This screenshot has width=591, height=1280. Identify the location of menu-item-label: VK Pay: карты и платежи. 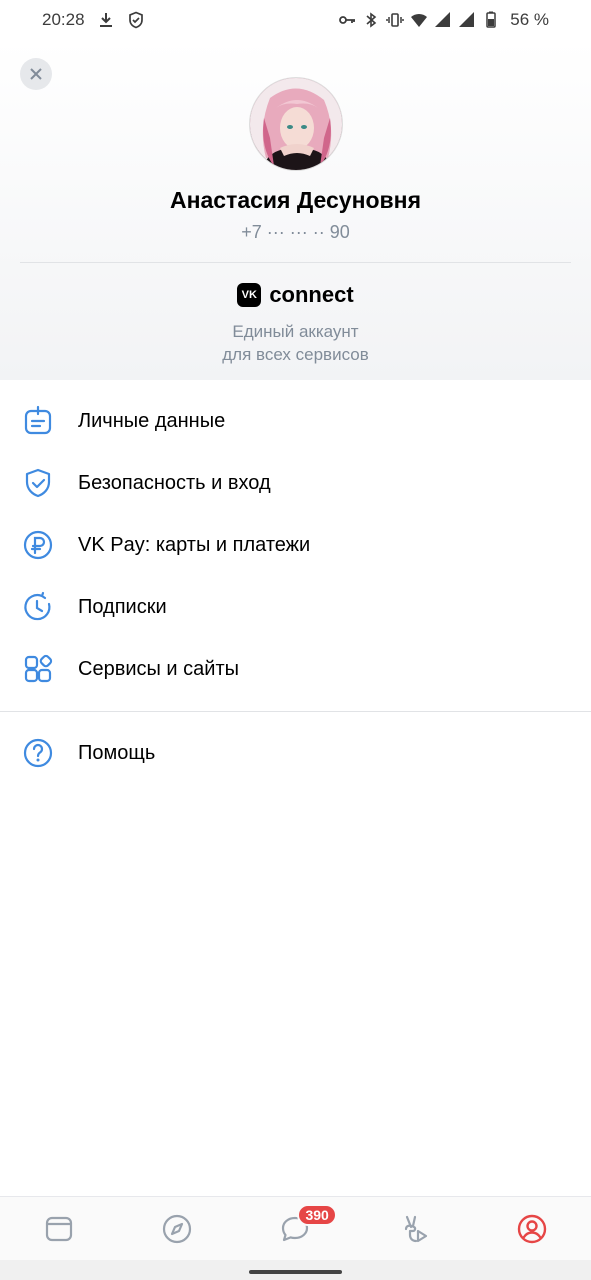
(194, 544).